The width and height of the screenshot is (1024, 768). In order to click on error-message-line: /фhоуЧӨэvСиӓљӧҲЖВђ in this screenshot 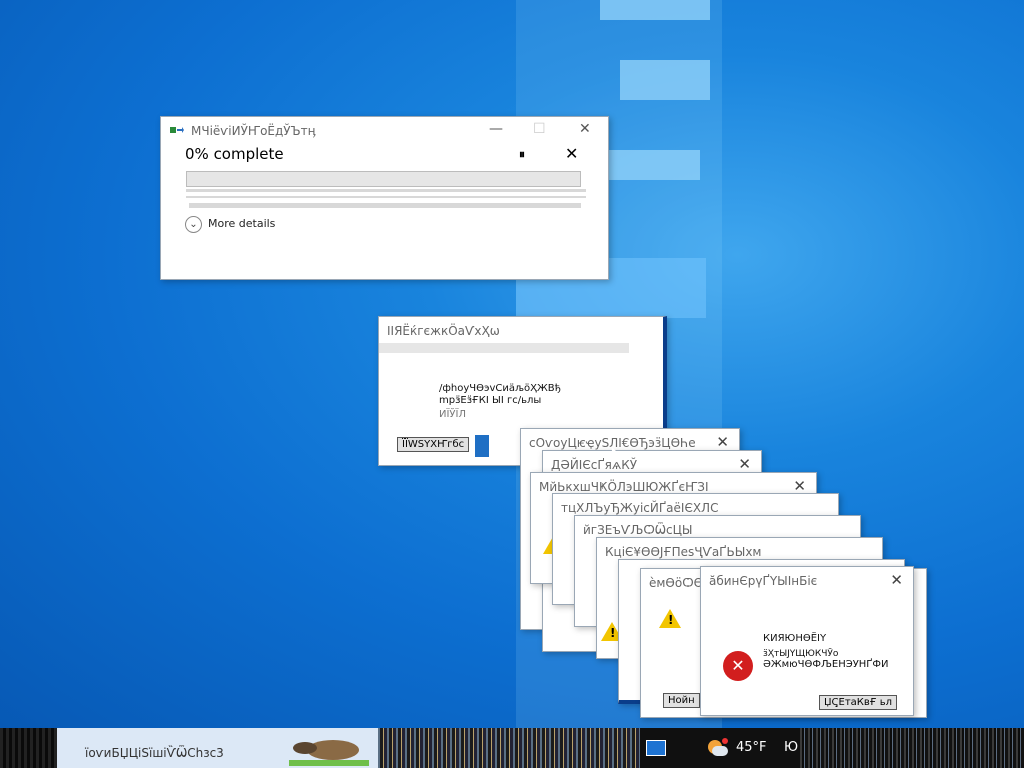, I will do `click(500, 388)`.